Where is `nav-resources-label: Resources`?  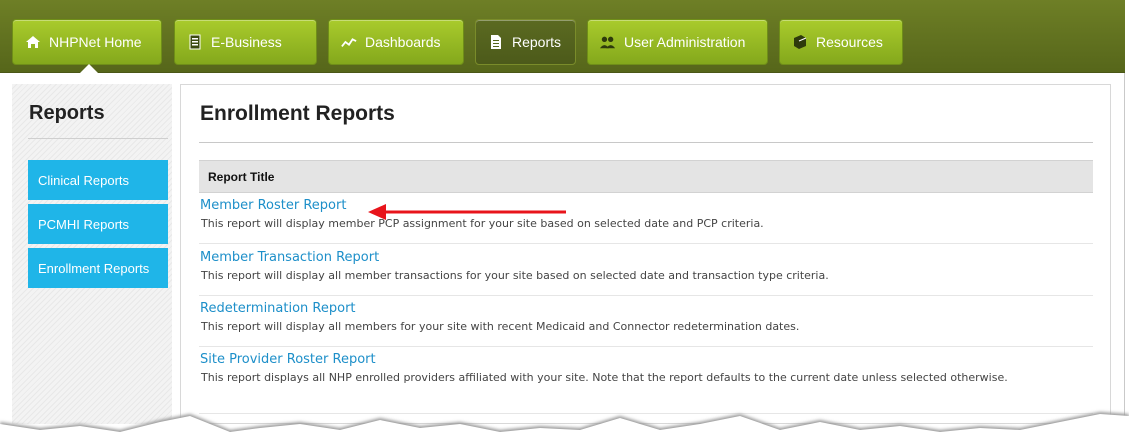 nav-resources-label: Resources is located at coordinates (849, 42).